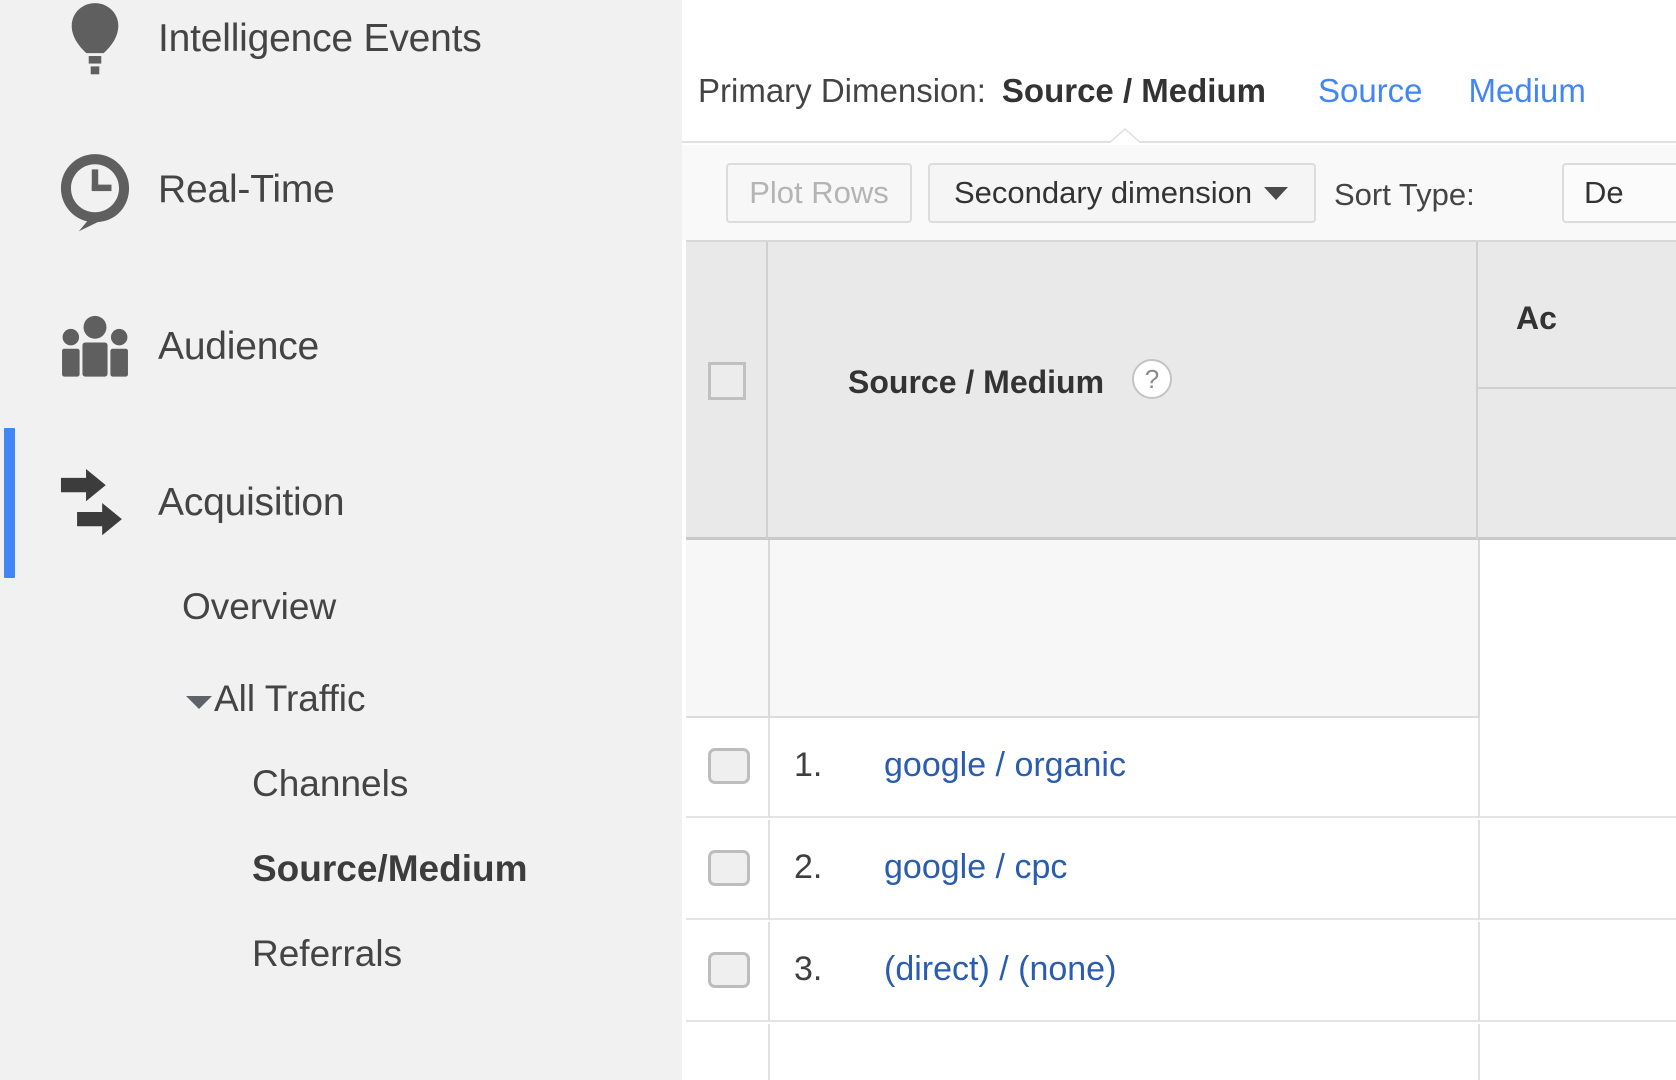 The image size is (1676, 1080). Describe the element at coordinates (95, 41) in the screenshot. I see `balloon-icon` at that location.